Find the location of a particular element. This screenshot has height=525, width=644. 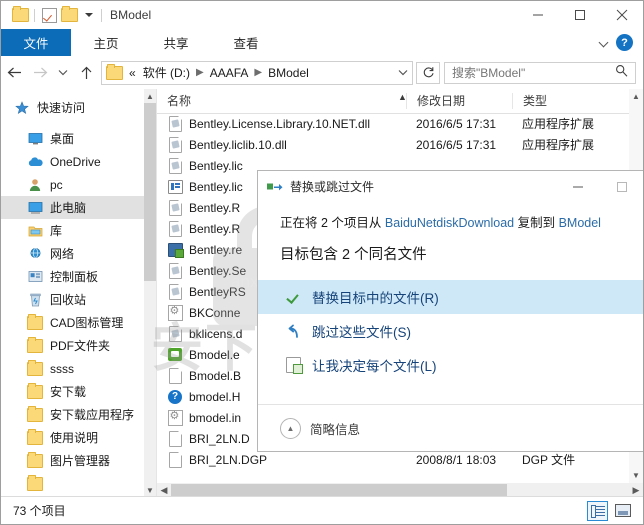

filelist-horizontal-scrollbar: ◀ ▶ is located at coordinates (400, 490).